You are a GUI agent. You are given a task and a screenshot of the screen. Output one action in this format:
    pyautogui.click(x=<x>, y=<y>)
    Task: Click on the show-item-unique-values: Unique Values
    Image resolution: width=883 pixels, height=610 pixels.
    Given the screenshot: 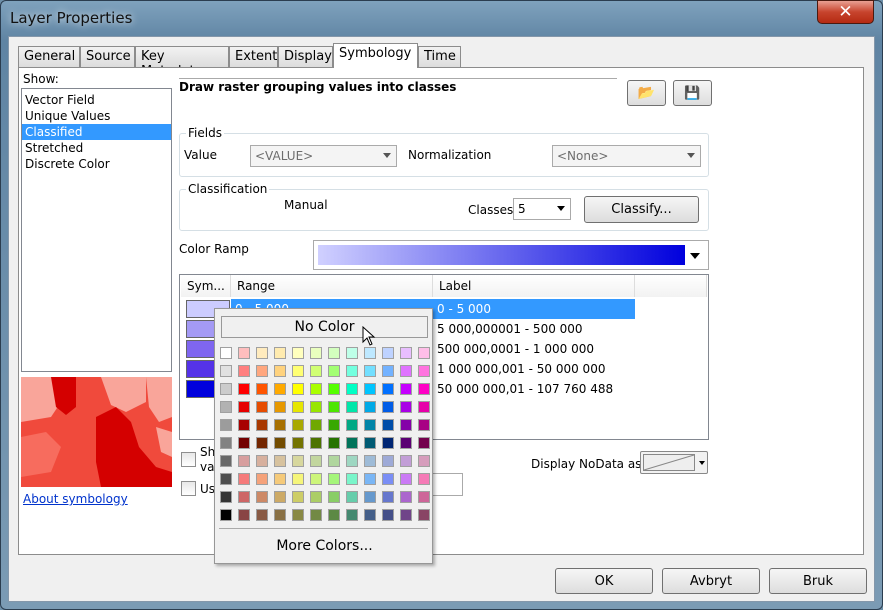 What is the action you would take?
    pyautogui.click(x=96, y=116)
    